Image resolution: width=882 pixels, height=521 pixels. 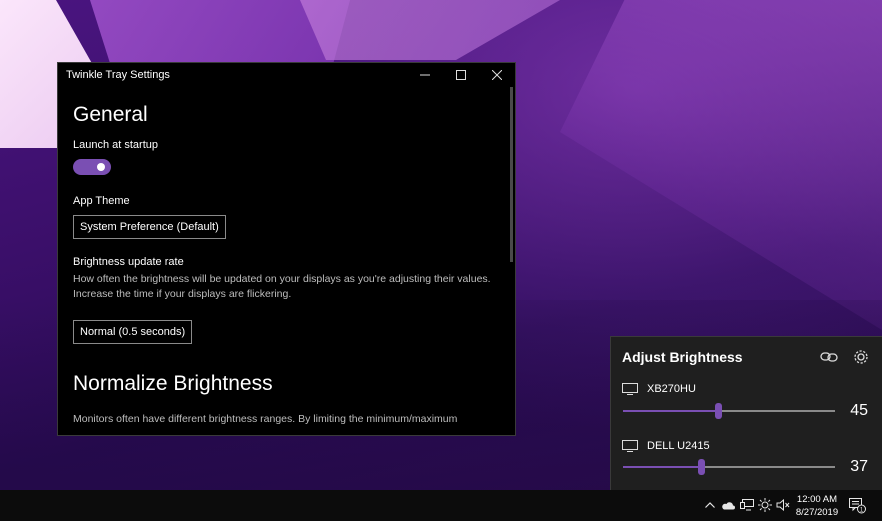 I want to click on maximize-button, so click(x=461, y=75).